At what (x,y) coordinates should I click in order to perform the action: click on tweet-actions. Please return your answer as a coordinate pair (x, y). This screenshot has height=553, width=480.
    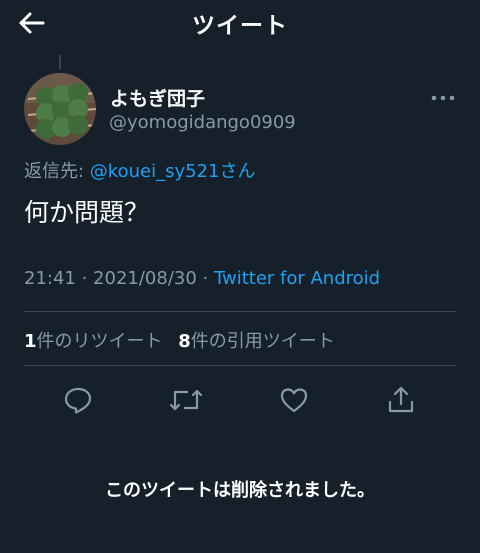
    Looking at the image, I should click on (240, 401).